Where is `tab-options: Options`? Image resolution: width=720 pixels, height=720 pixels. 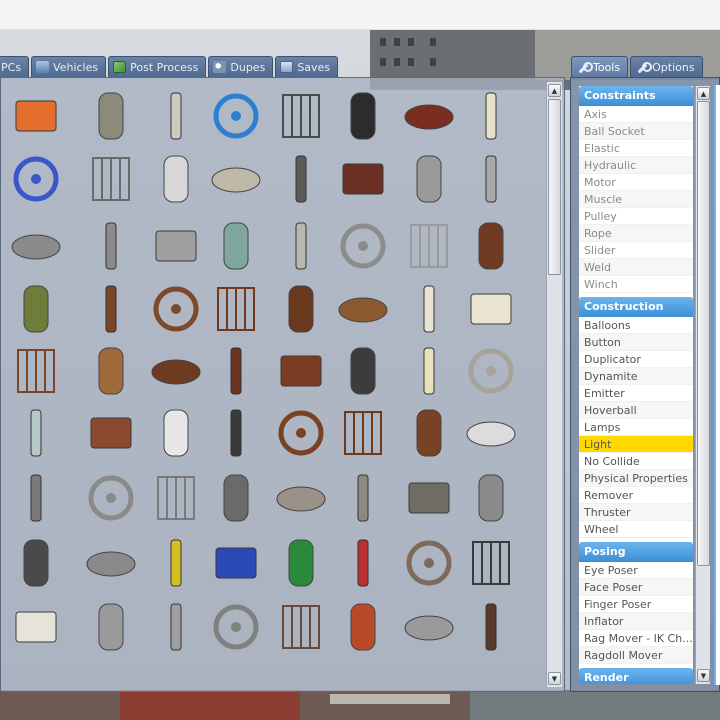 tab-options: Options is located at coordinates (666, 66).